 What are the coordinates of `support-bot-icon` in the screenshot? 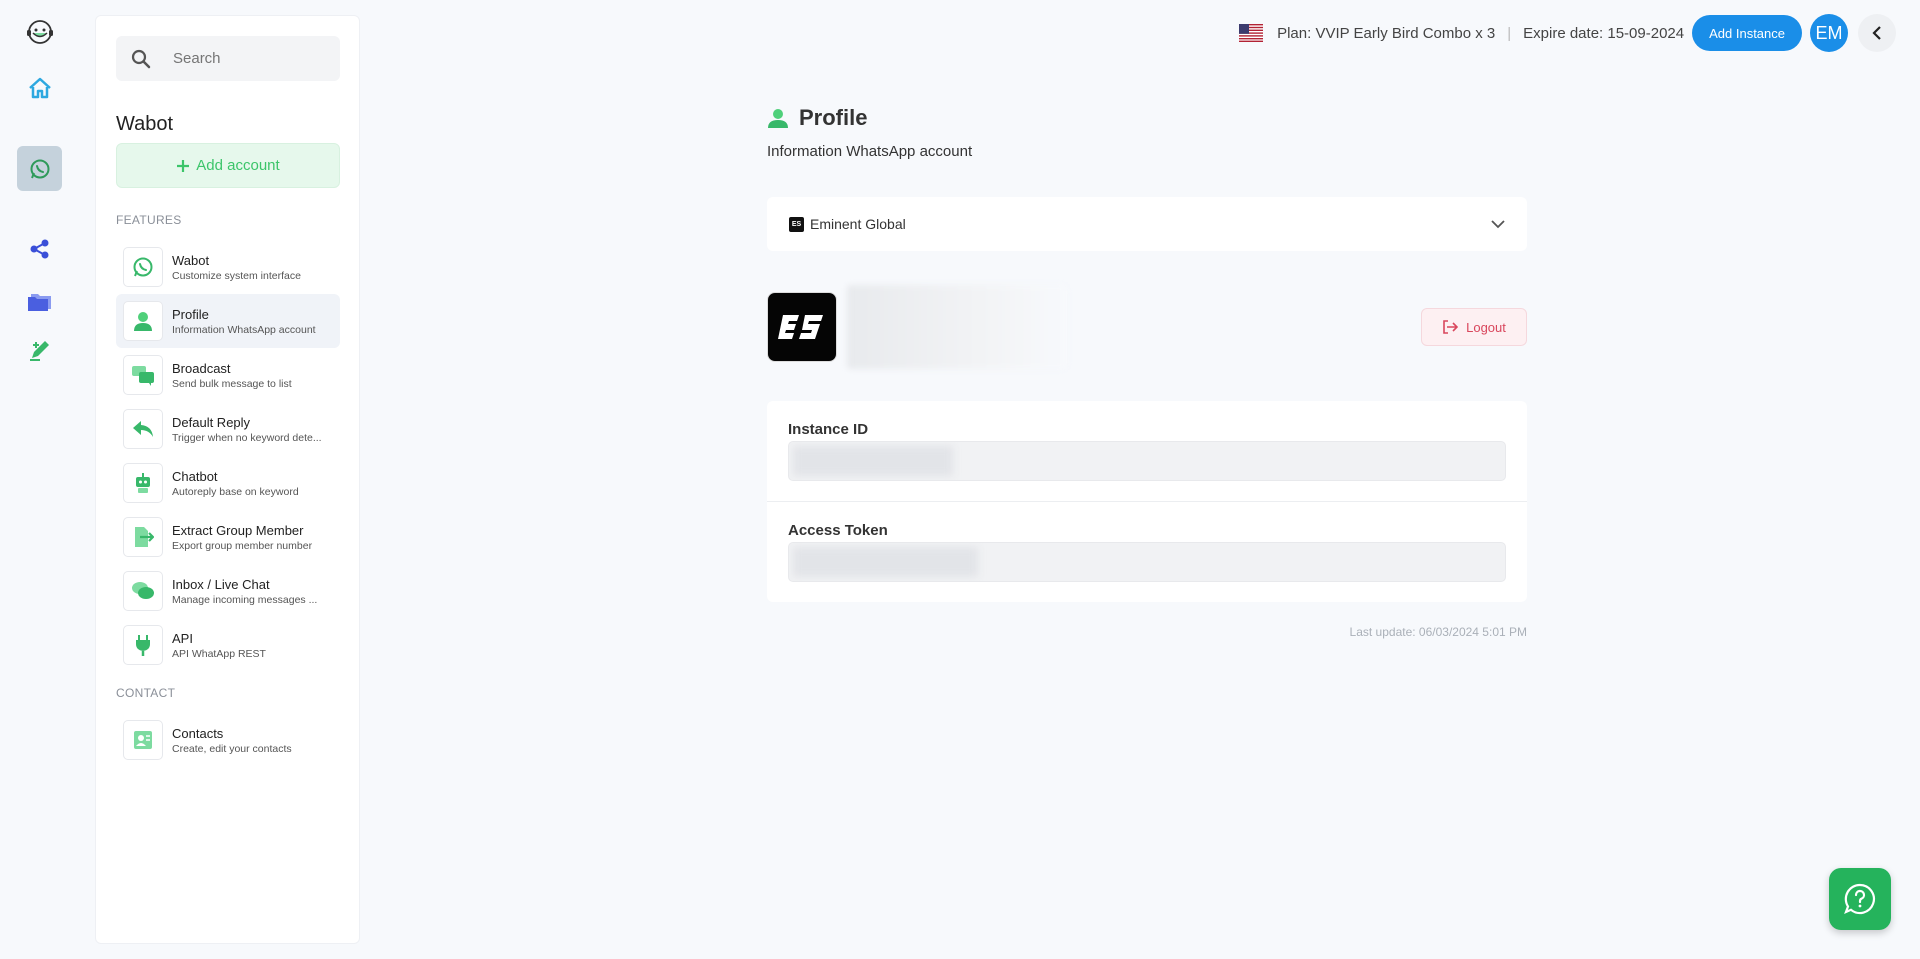 It's located at (39, 32).